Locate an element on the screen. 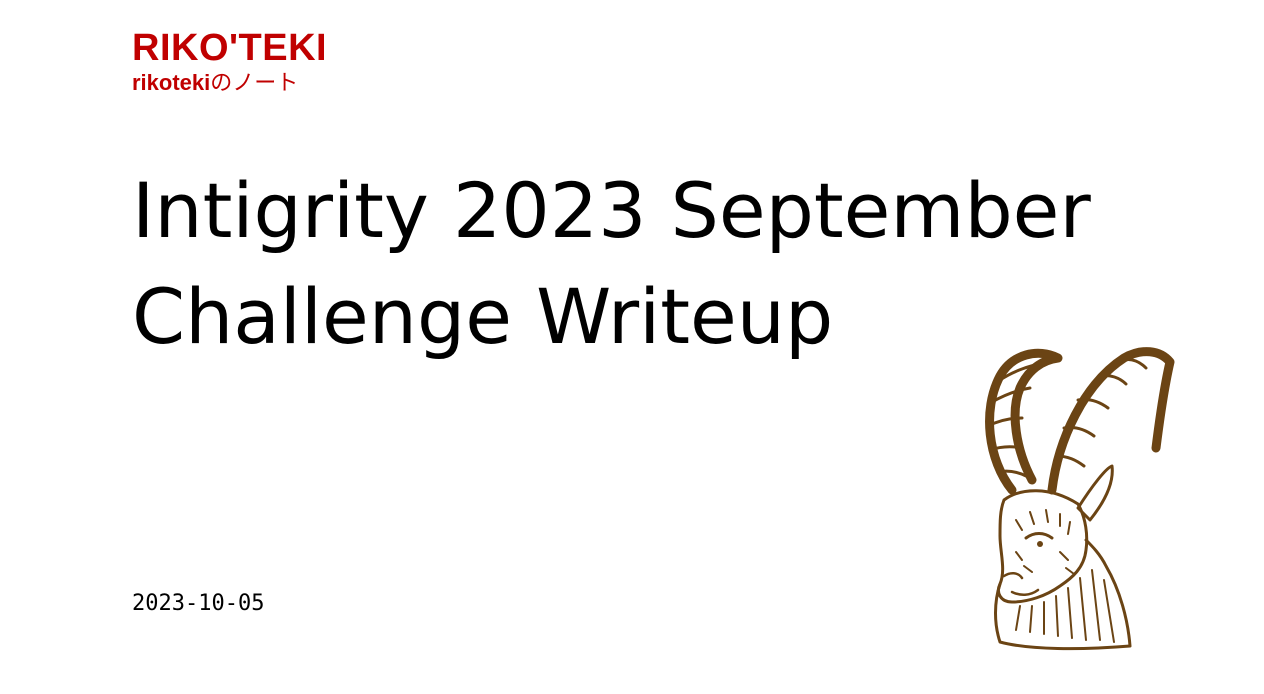  site-tagline-rest: のノート is located at coordinates (254, 82).